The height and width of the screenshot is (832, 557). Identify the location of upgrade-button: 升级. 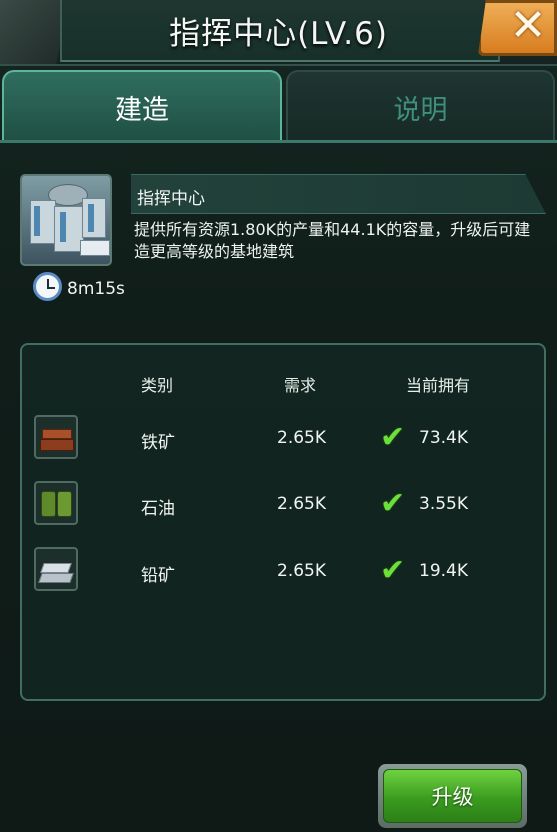
(452, 796).